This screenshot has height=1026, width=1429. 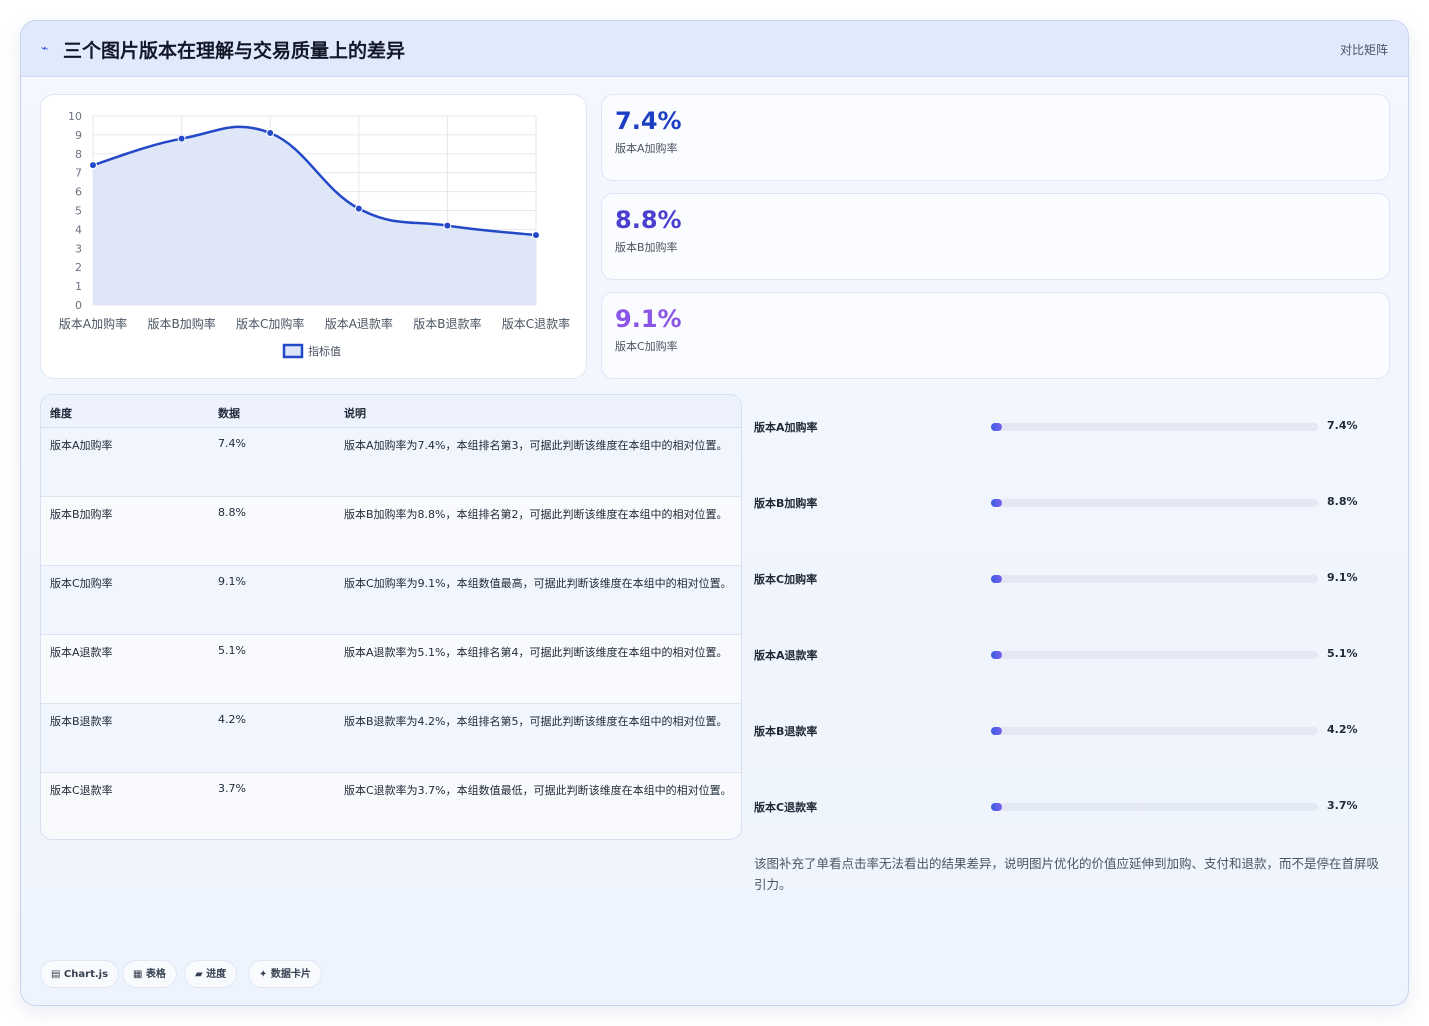 I want to click on x-tick-label: 版本B退款率, so click(x=447, y=323).